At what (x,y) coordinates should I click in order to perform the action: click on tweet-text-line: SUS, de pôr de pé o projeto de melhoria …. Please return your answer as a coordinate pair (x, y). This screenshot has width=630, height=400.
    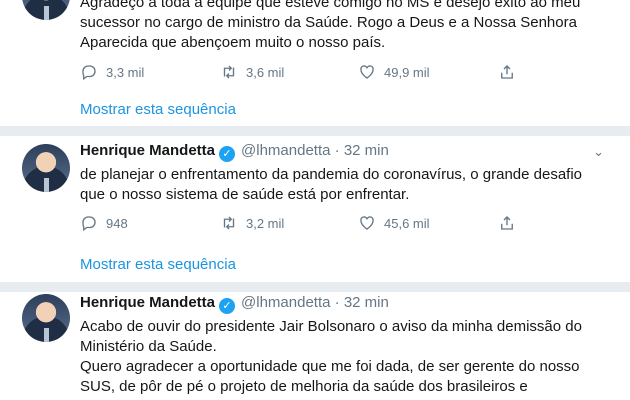
    Looking at the image, I should click on (304, 386).